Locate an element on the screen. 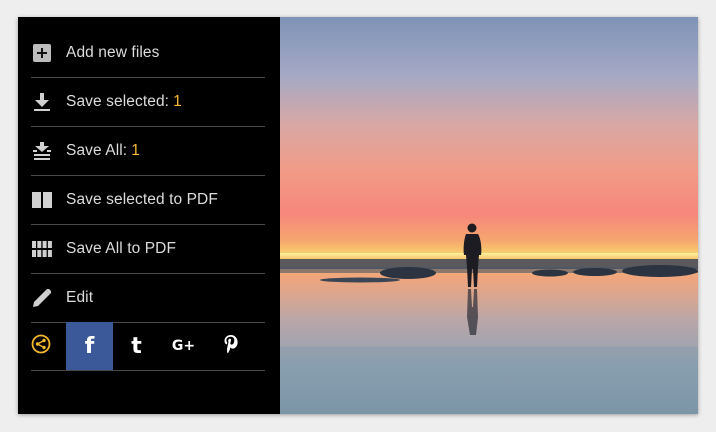 Image resolution: width=716 pixels, height=432 pixels. facebook-share-button: f is located at coordinates (89, 346).